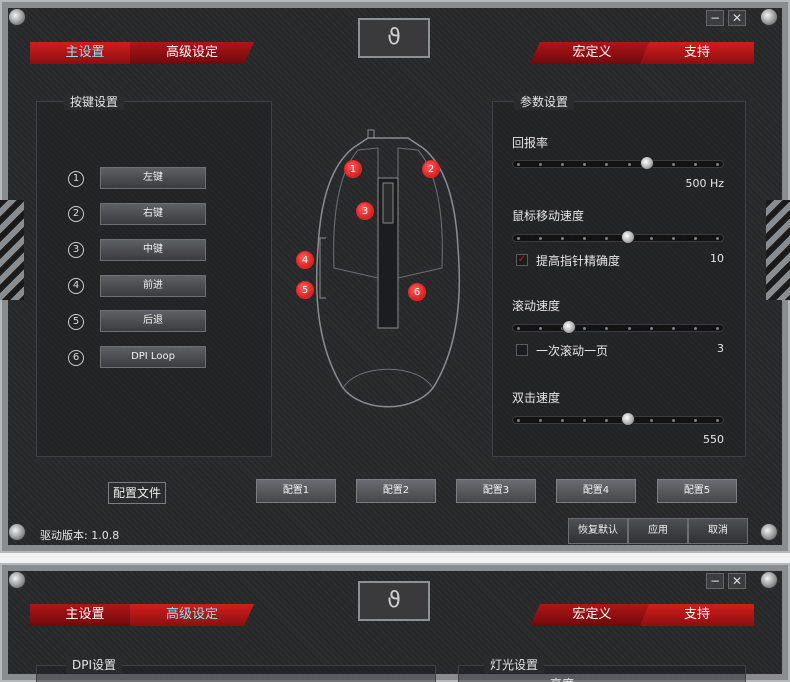 The height and width of the screenshot is (682, 790). I want to click on report-rate-label: 回报率, so click(530, 143).